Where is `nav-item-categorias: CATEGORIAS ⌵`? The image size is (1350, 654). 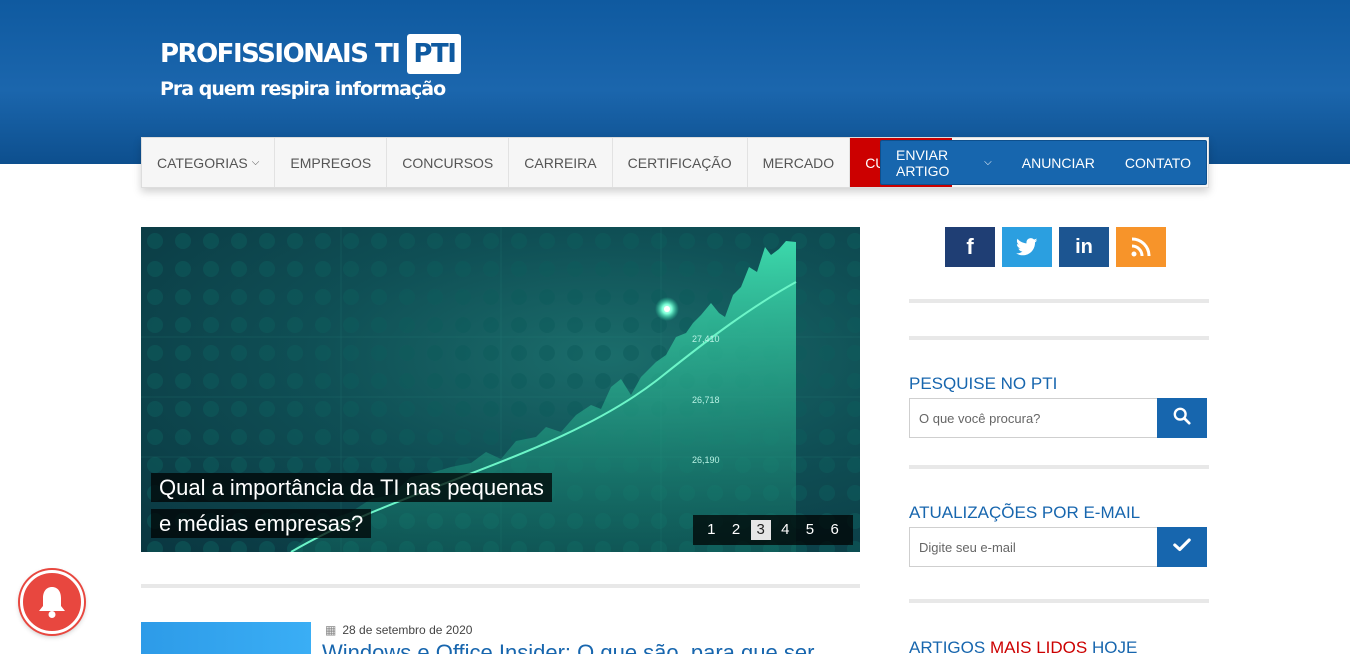
nav-item-categorias: CATEGORIAS ⌵ is located at coordinates (209, 162).